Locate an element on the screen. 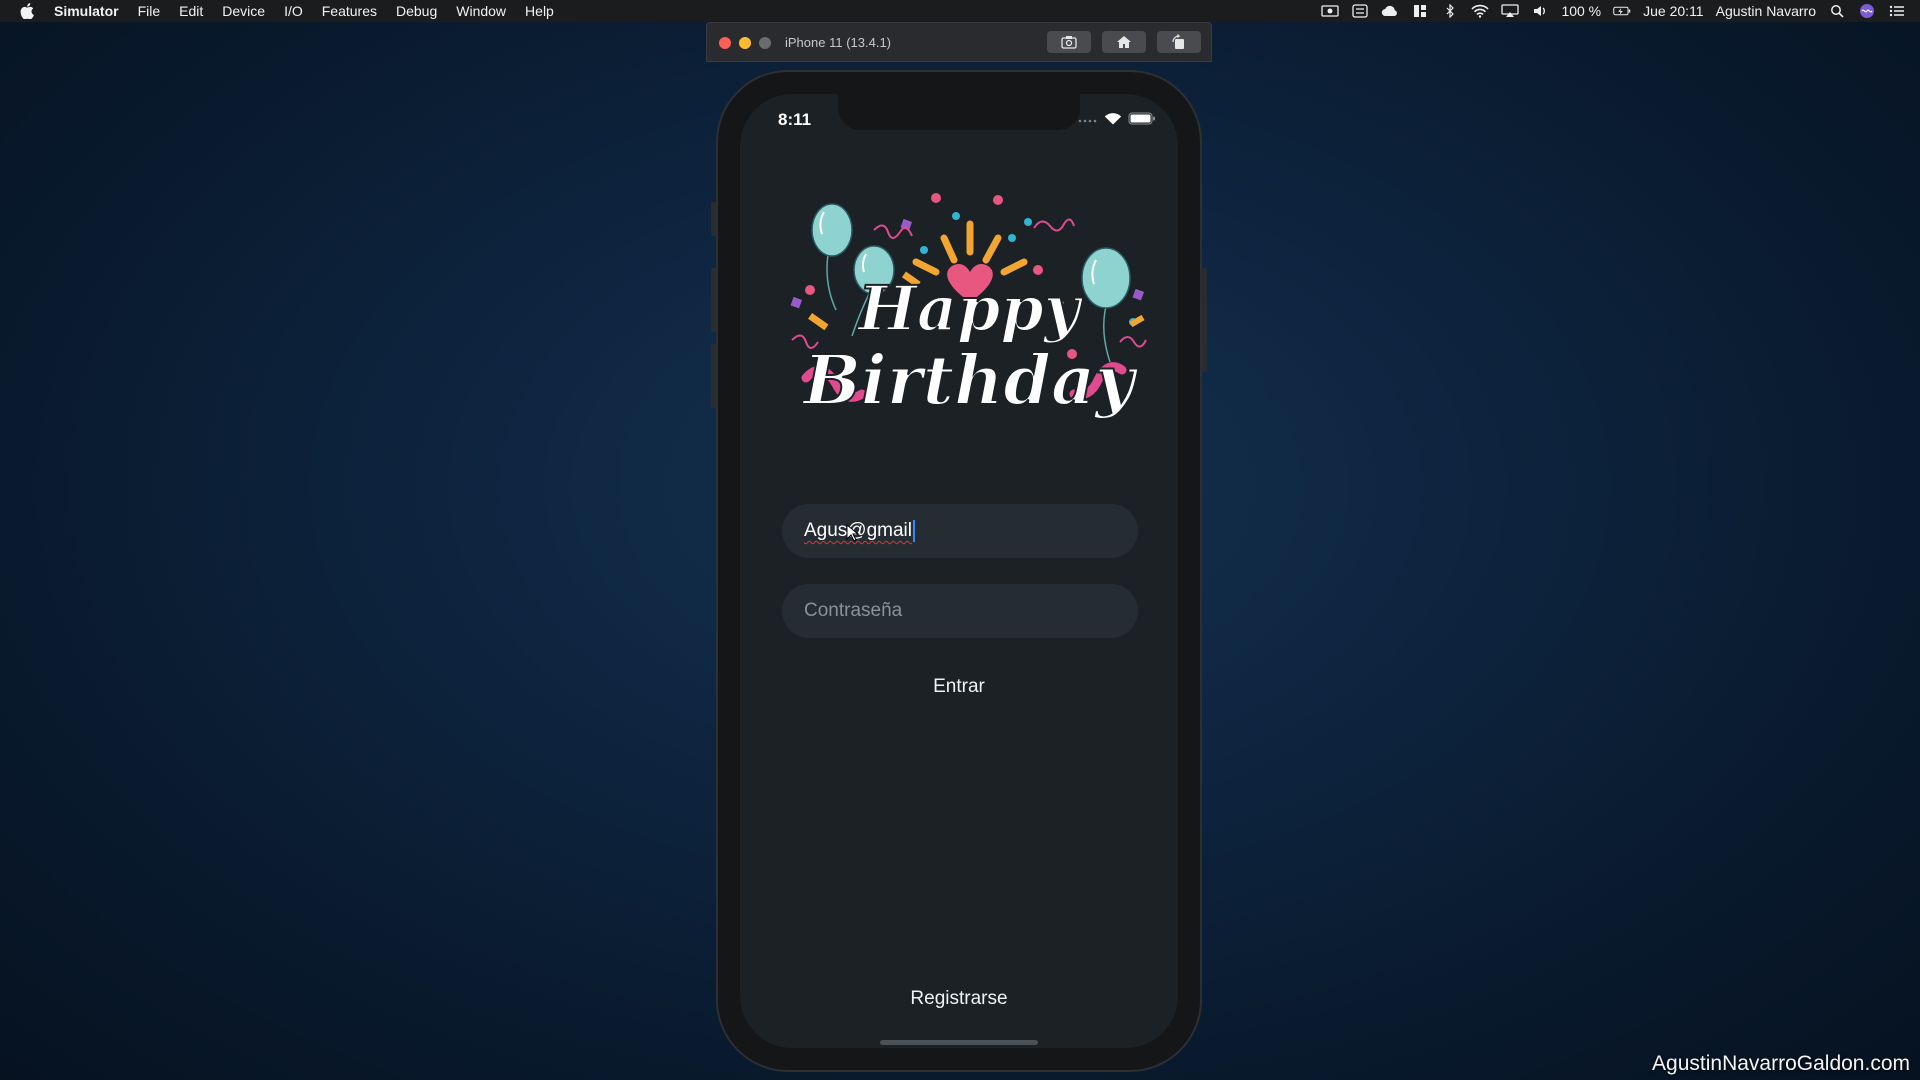 The width and height of the screenshot is (1920, 1080). status-menus: 100 % Jue 20:11 Agustin Navarro is located at coordinates (1613, 11).